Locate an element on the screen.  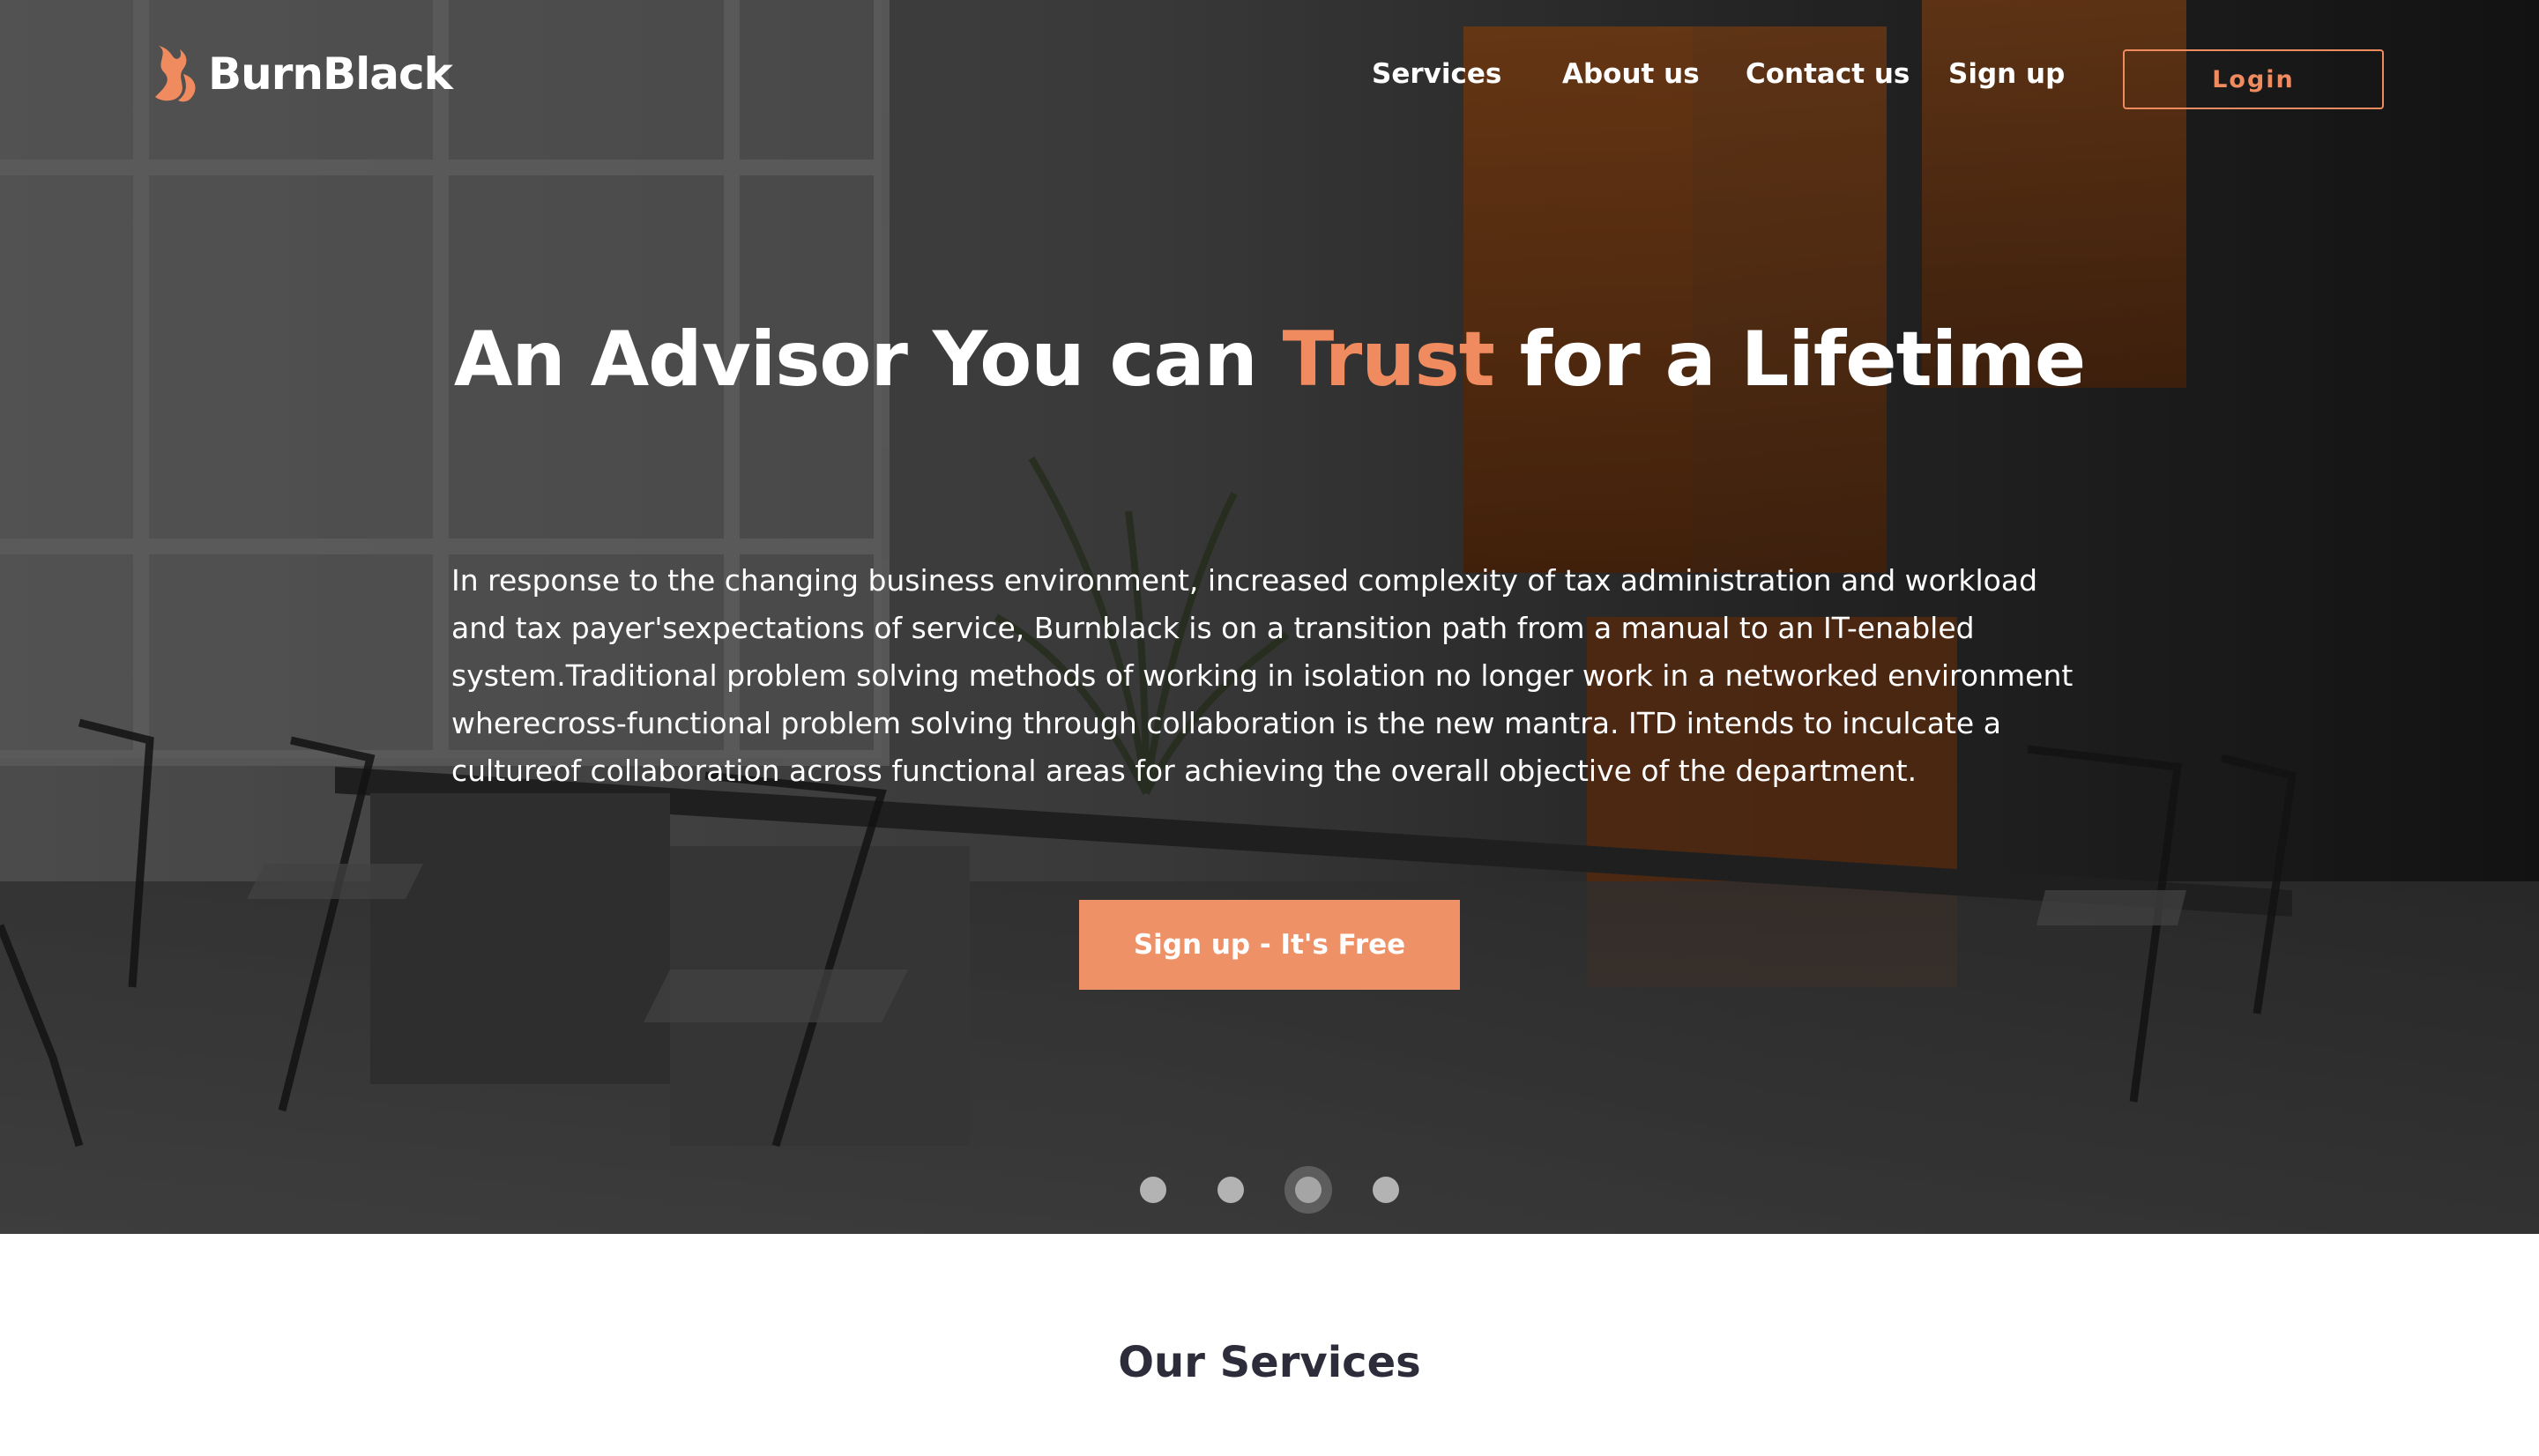
nav-link-services: Services is located at coordinates (1436, 74).